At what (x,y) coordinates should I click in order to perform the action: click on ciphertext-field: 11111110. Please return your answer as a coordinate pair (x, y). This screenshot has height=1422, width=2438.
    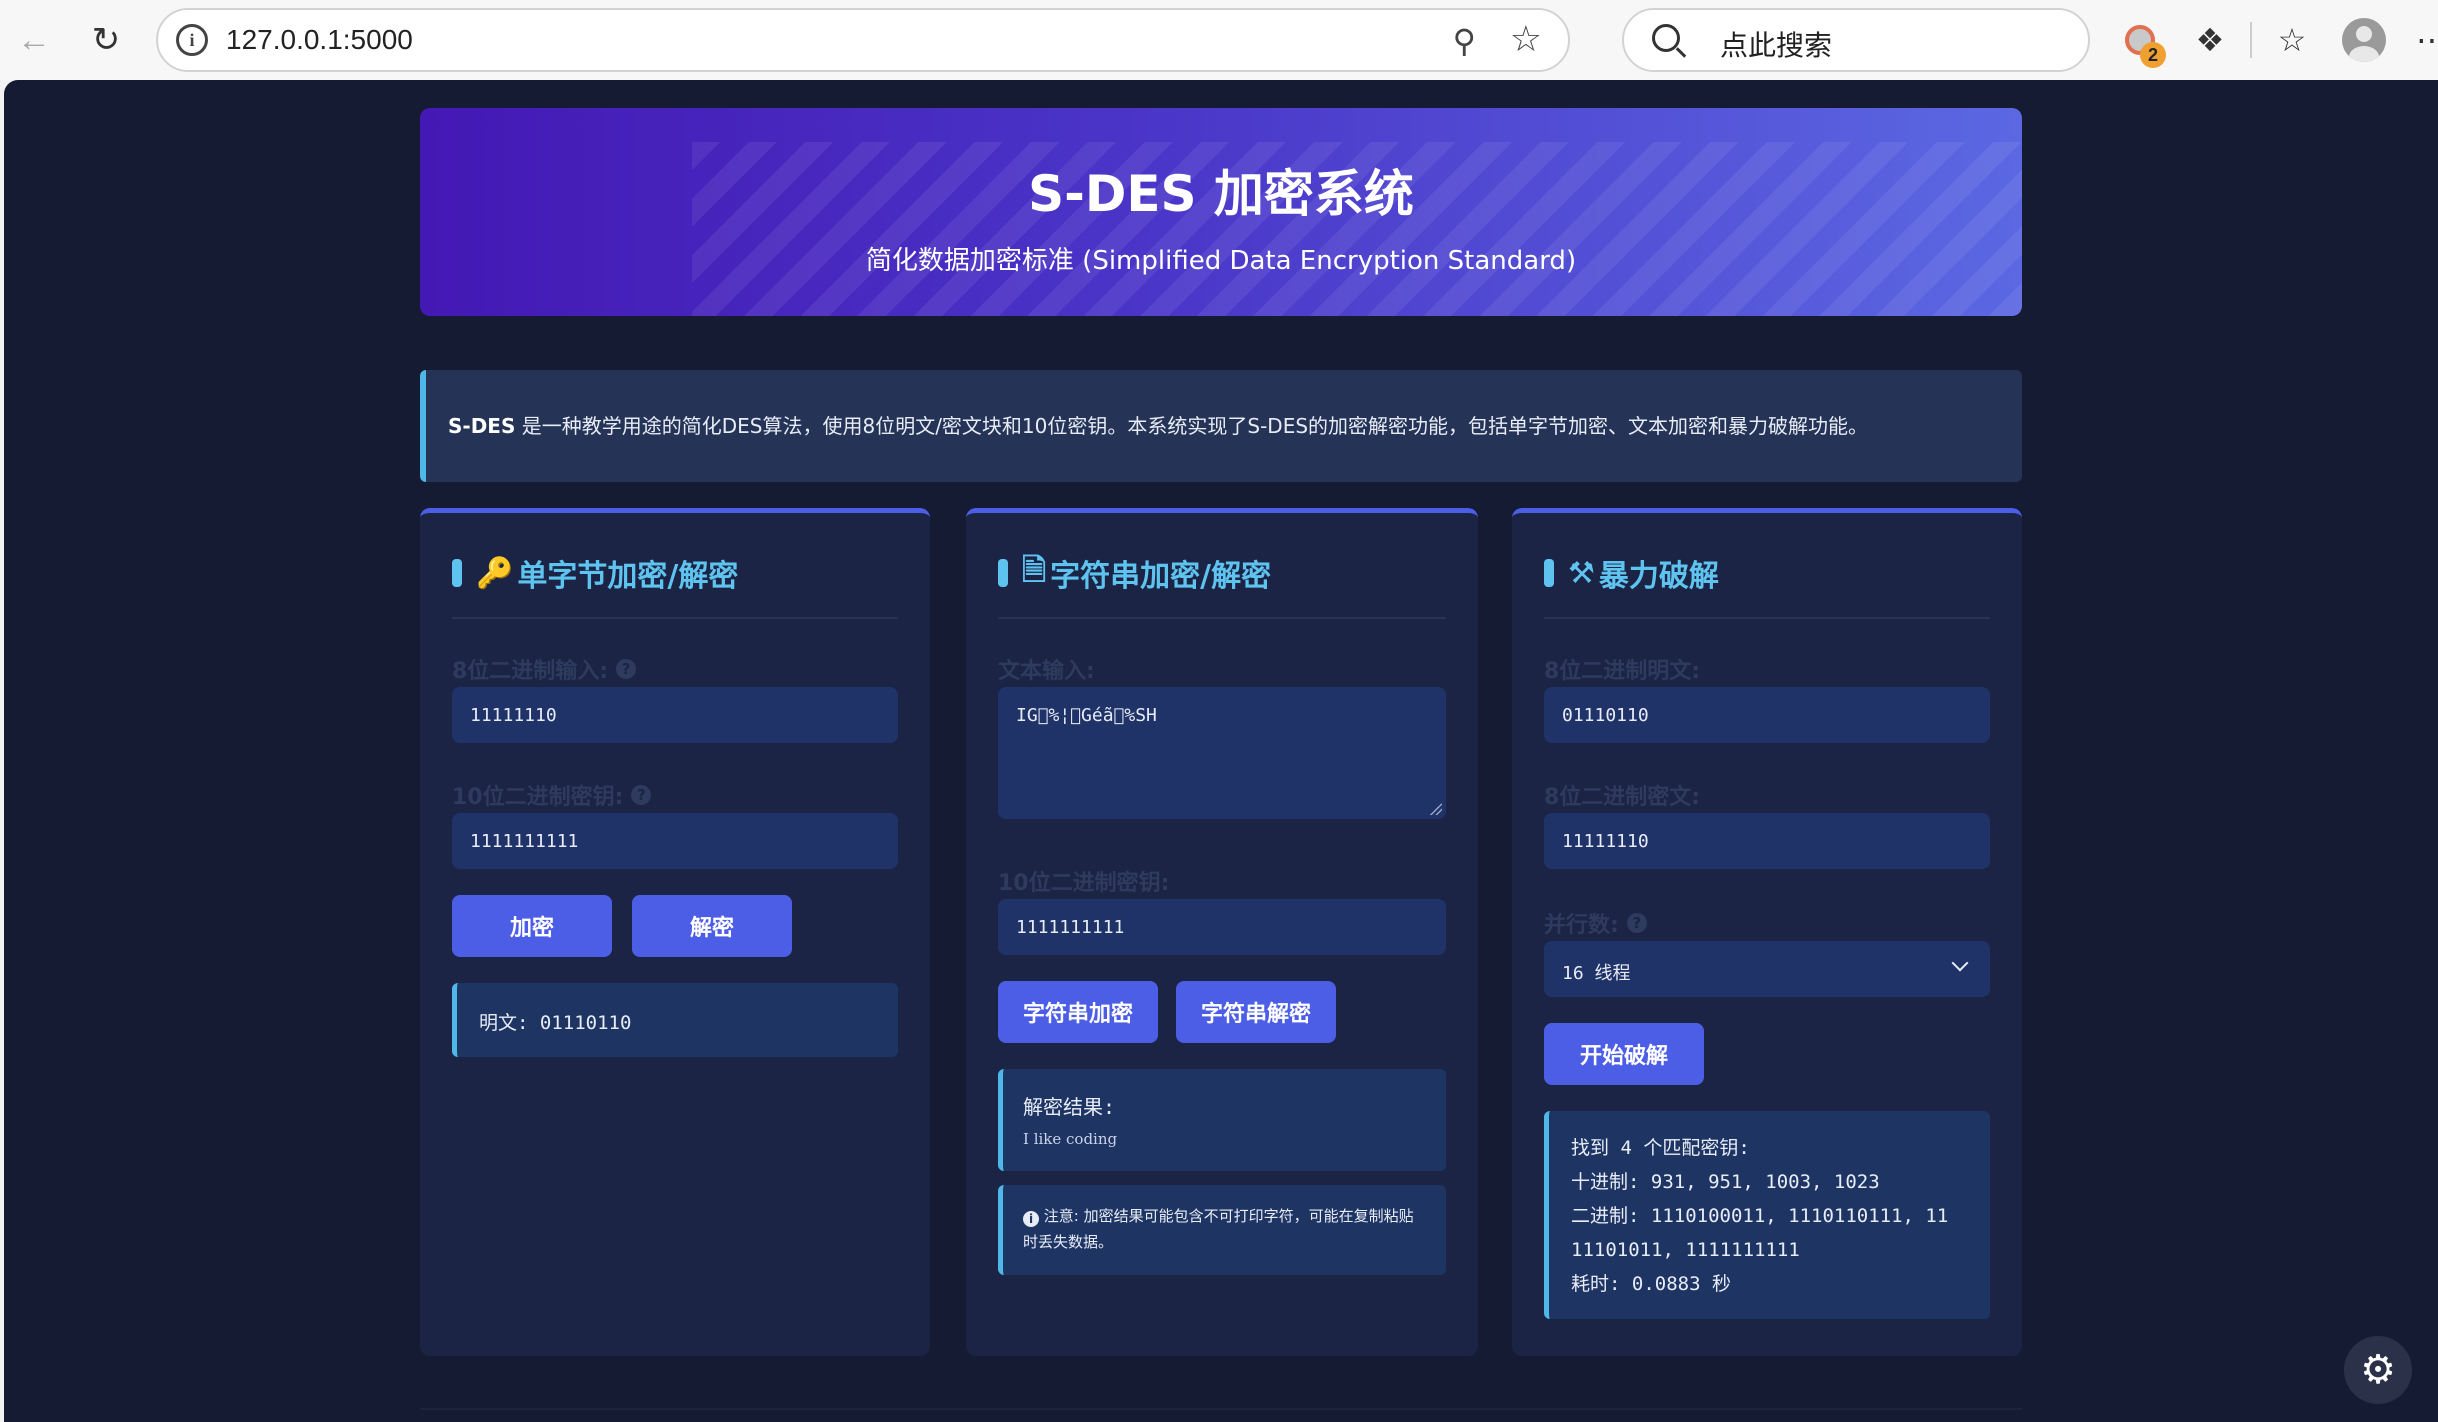
    Looking at the image, I should click on (1767, 841).